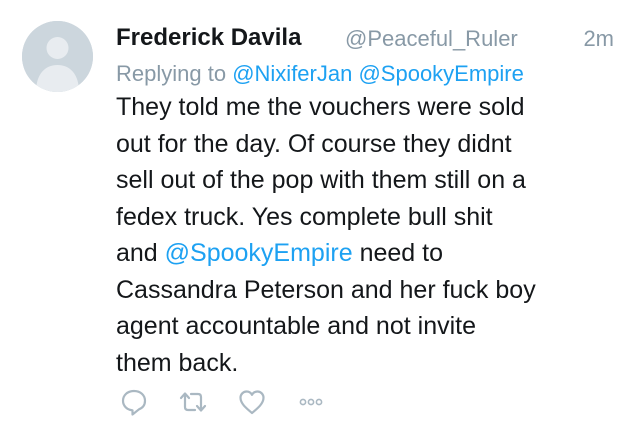 This screenshot has width=634, height=434. What do you see at coordinates (431, 39) in the screenshot?
I see `user-handle: @Peaceful_Ruler` at bounding box center [431, 39].